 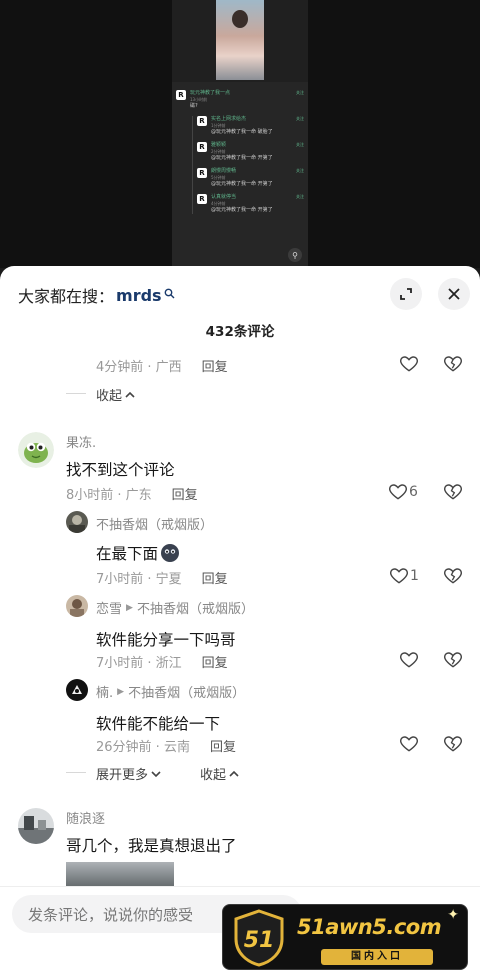 I want to click on close-icon, so click(x=454, y=294).